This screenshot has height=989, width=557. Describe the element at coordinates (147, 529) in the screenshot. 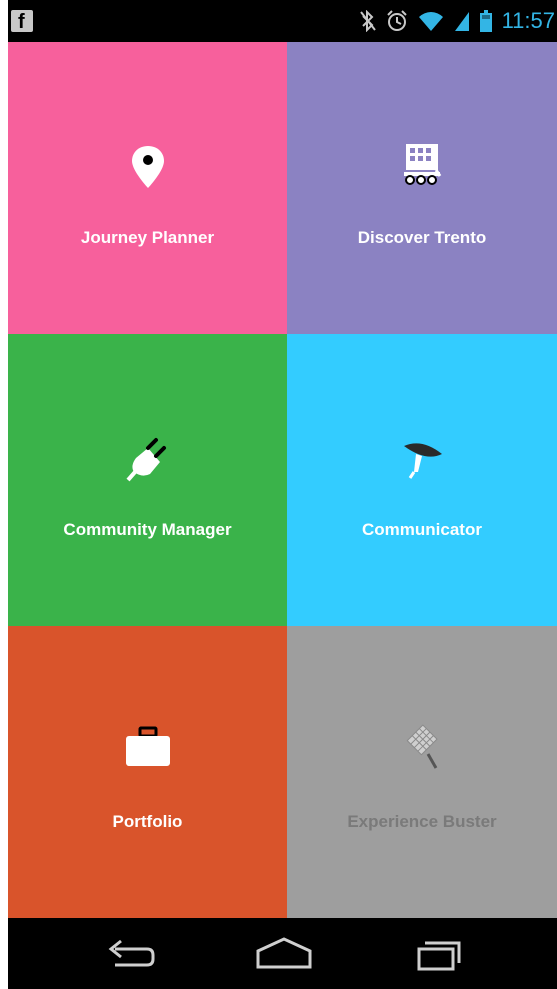

I see `community-manager-label: Community Manager` at that location.